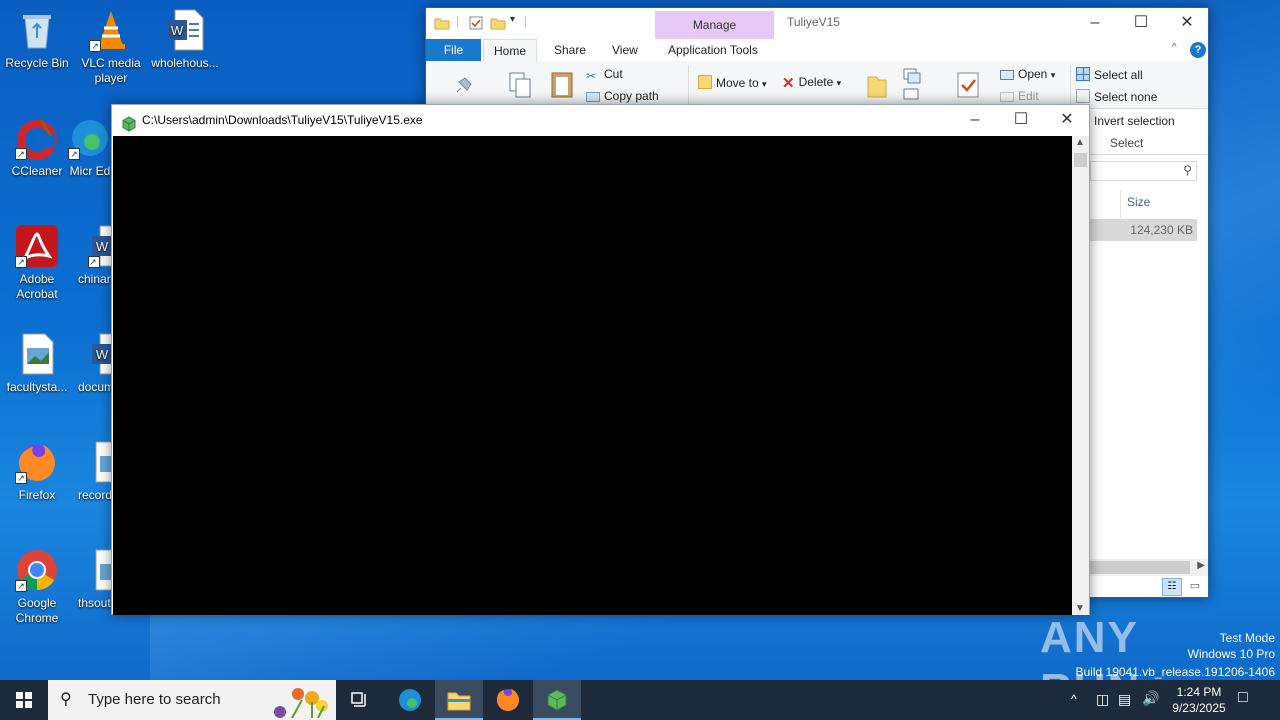 Image resolution: width=1280 pixels, height=720 pixels. I want to click on select-all-icon, so click(1083, 74).